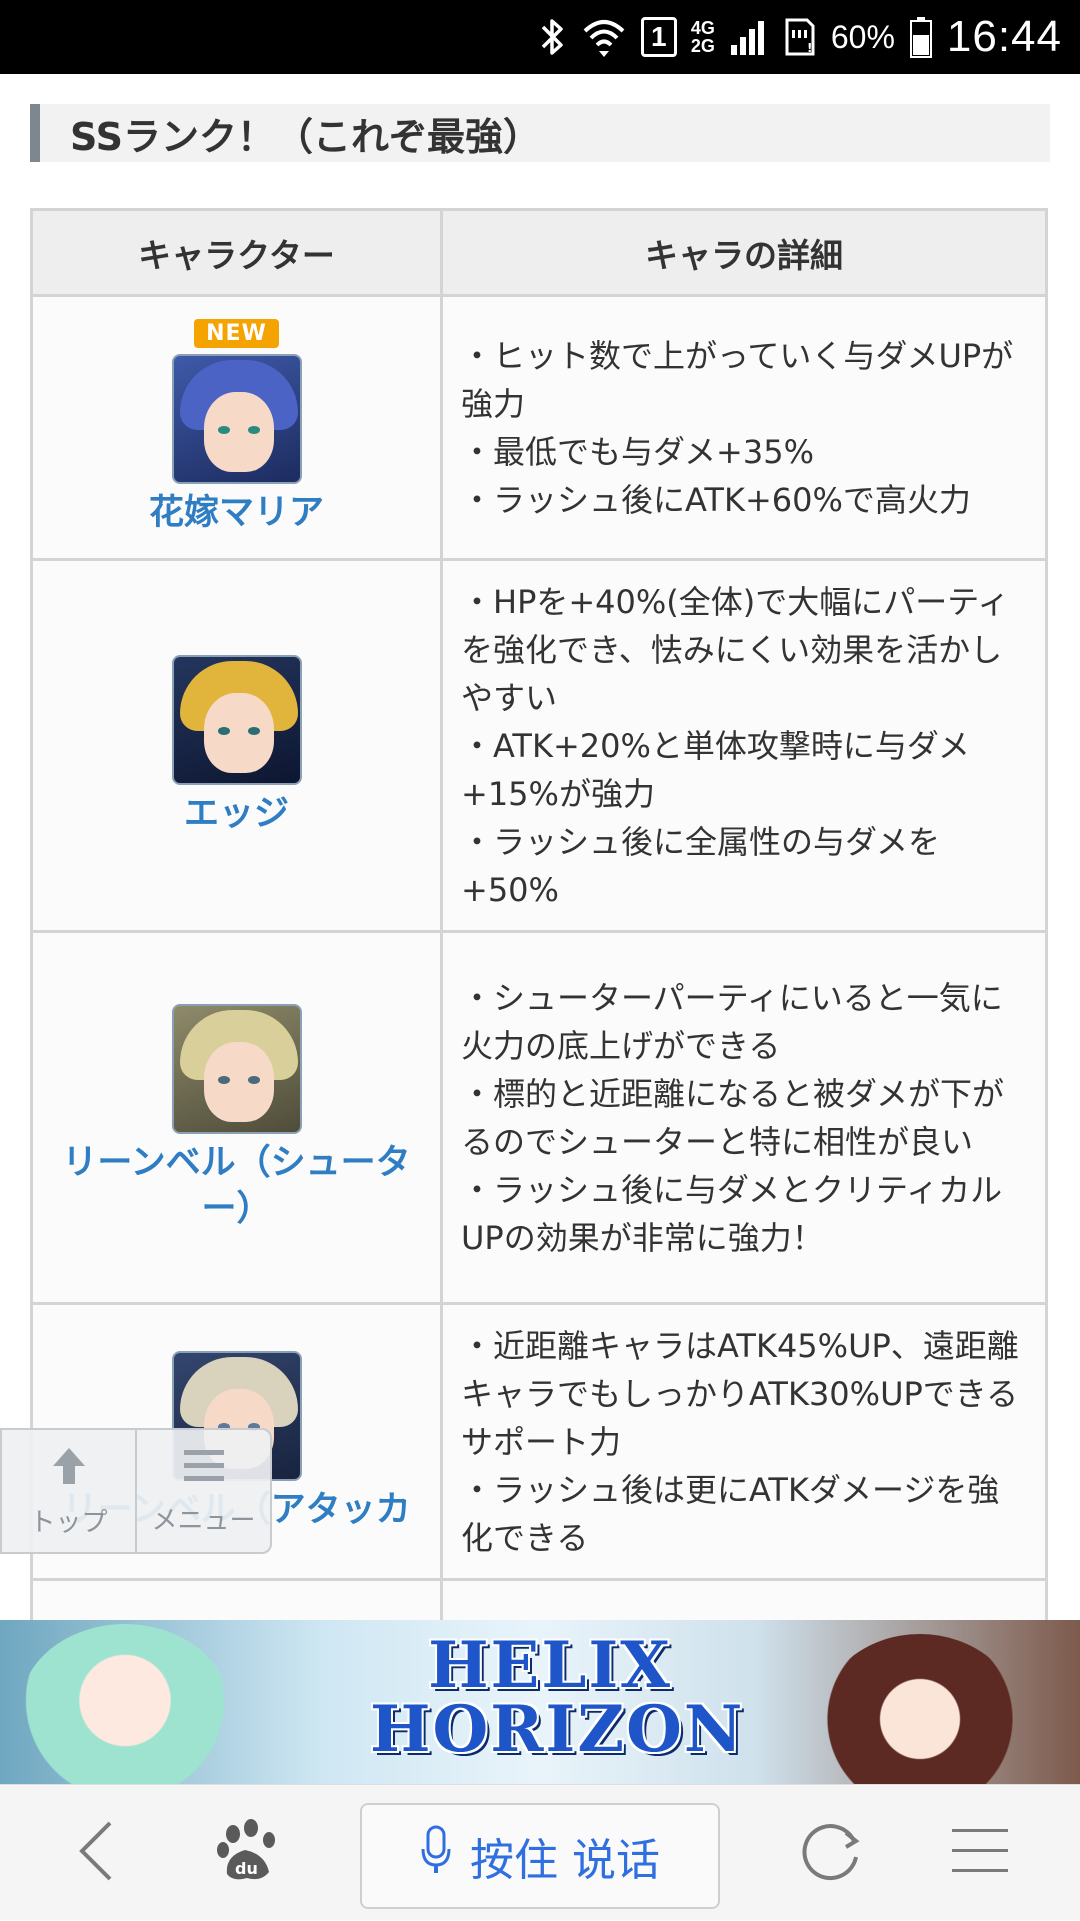  I want to click on signal-icon, so click(749, 37).